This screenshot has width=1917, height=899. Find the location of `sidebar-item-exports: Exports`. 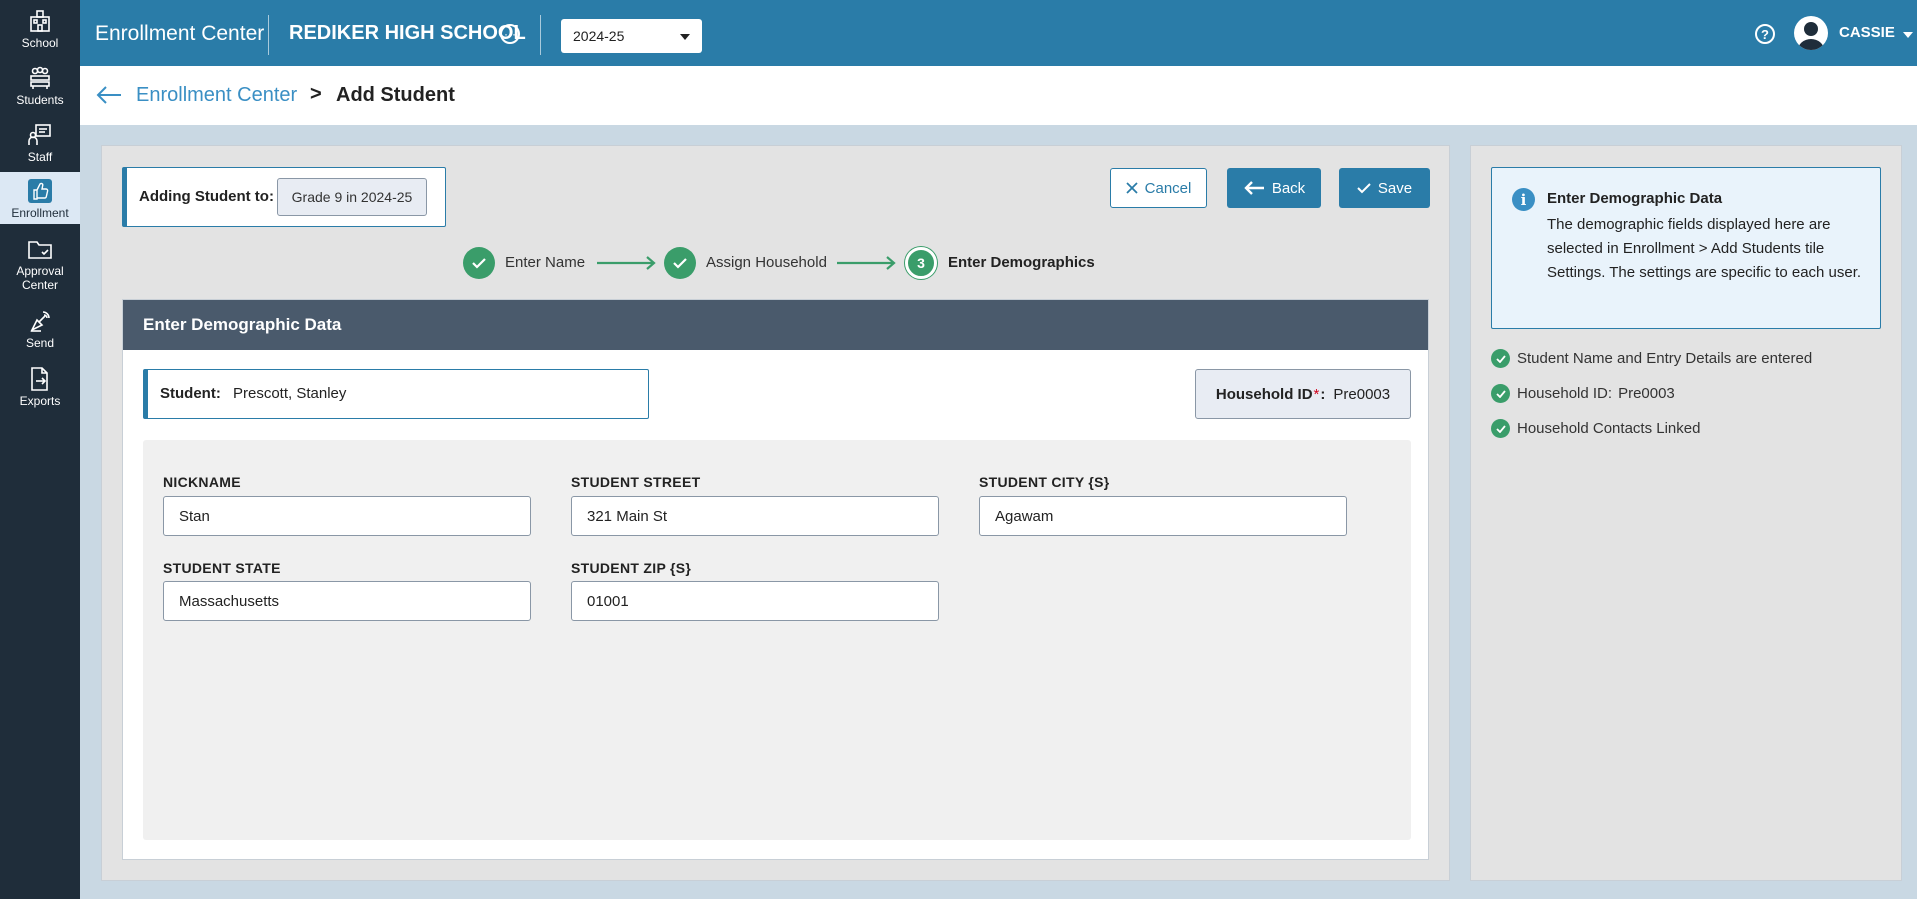

sidebar-item-exports: Exports is located at coordinates (40, 391).